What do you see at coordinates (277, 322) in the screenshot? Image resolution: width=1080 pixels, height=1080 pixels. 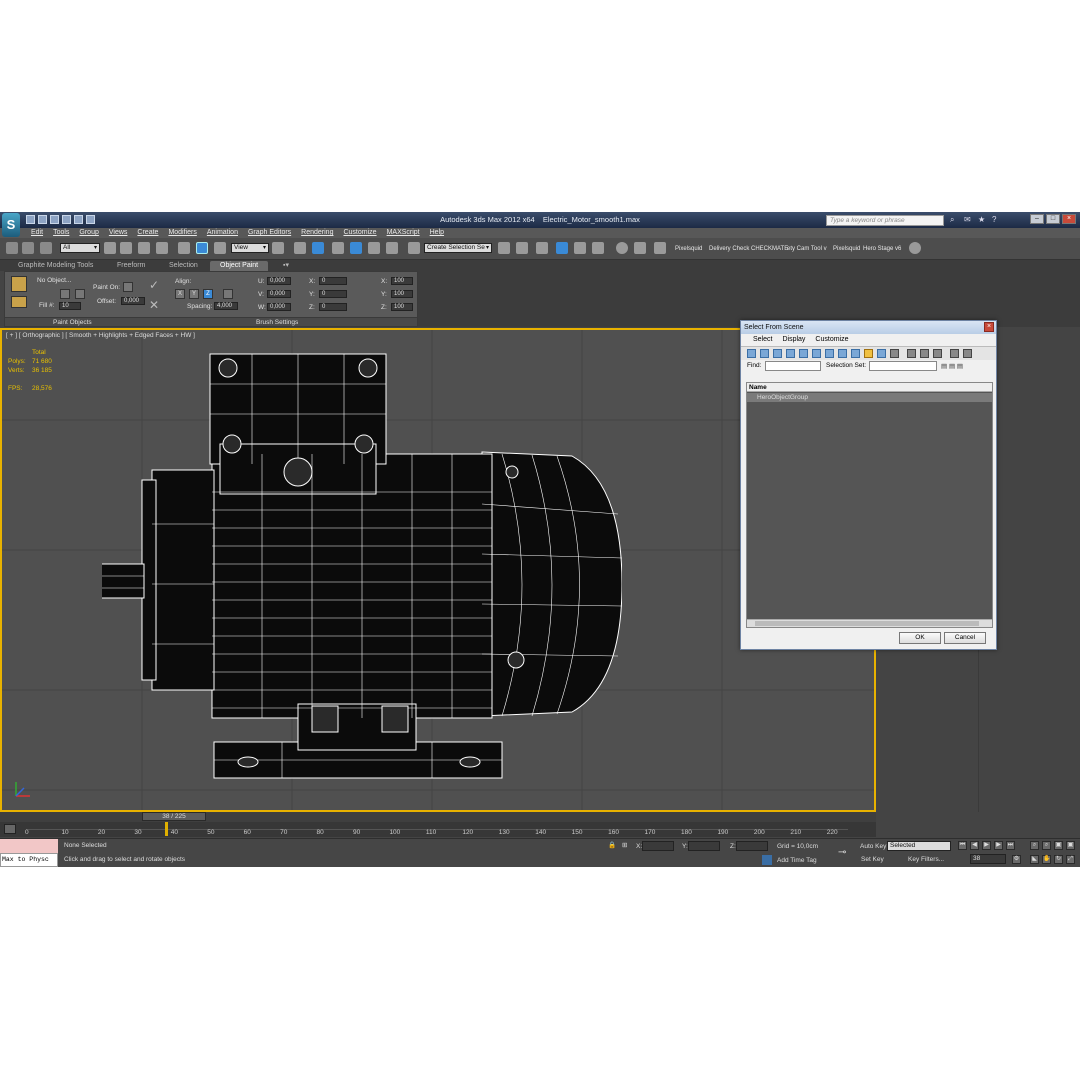 I see `brush-settings-panel-label: Brush Settings` at bounding box center [277, 322].